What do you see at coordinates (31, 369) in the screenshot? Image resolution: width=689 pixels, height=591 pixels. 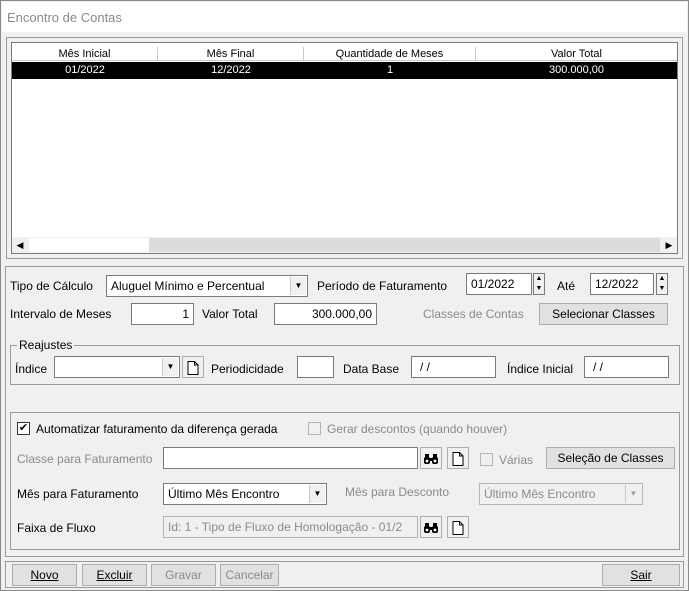 I see `indice-label: Índice` at bounding box center [31, 369].